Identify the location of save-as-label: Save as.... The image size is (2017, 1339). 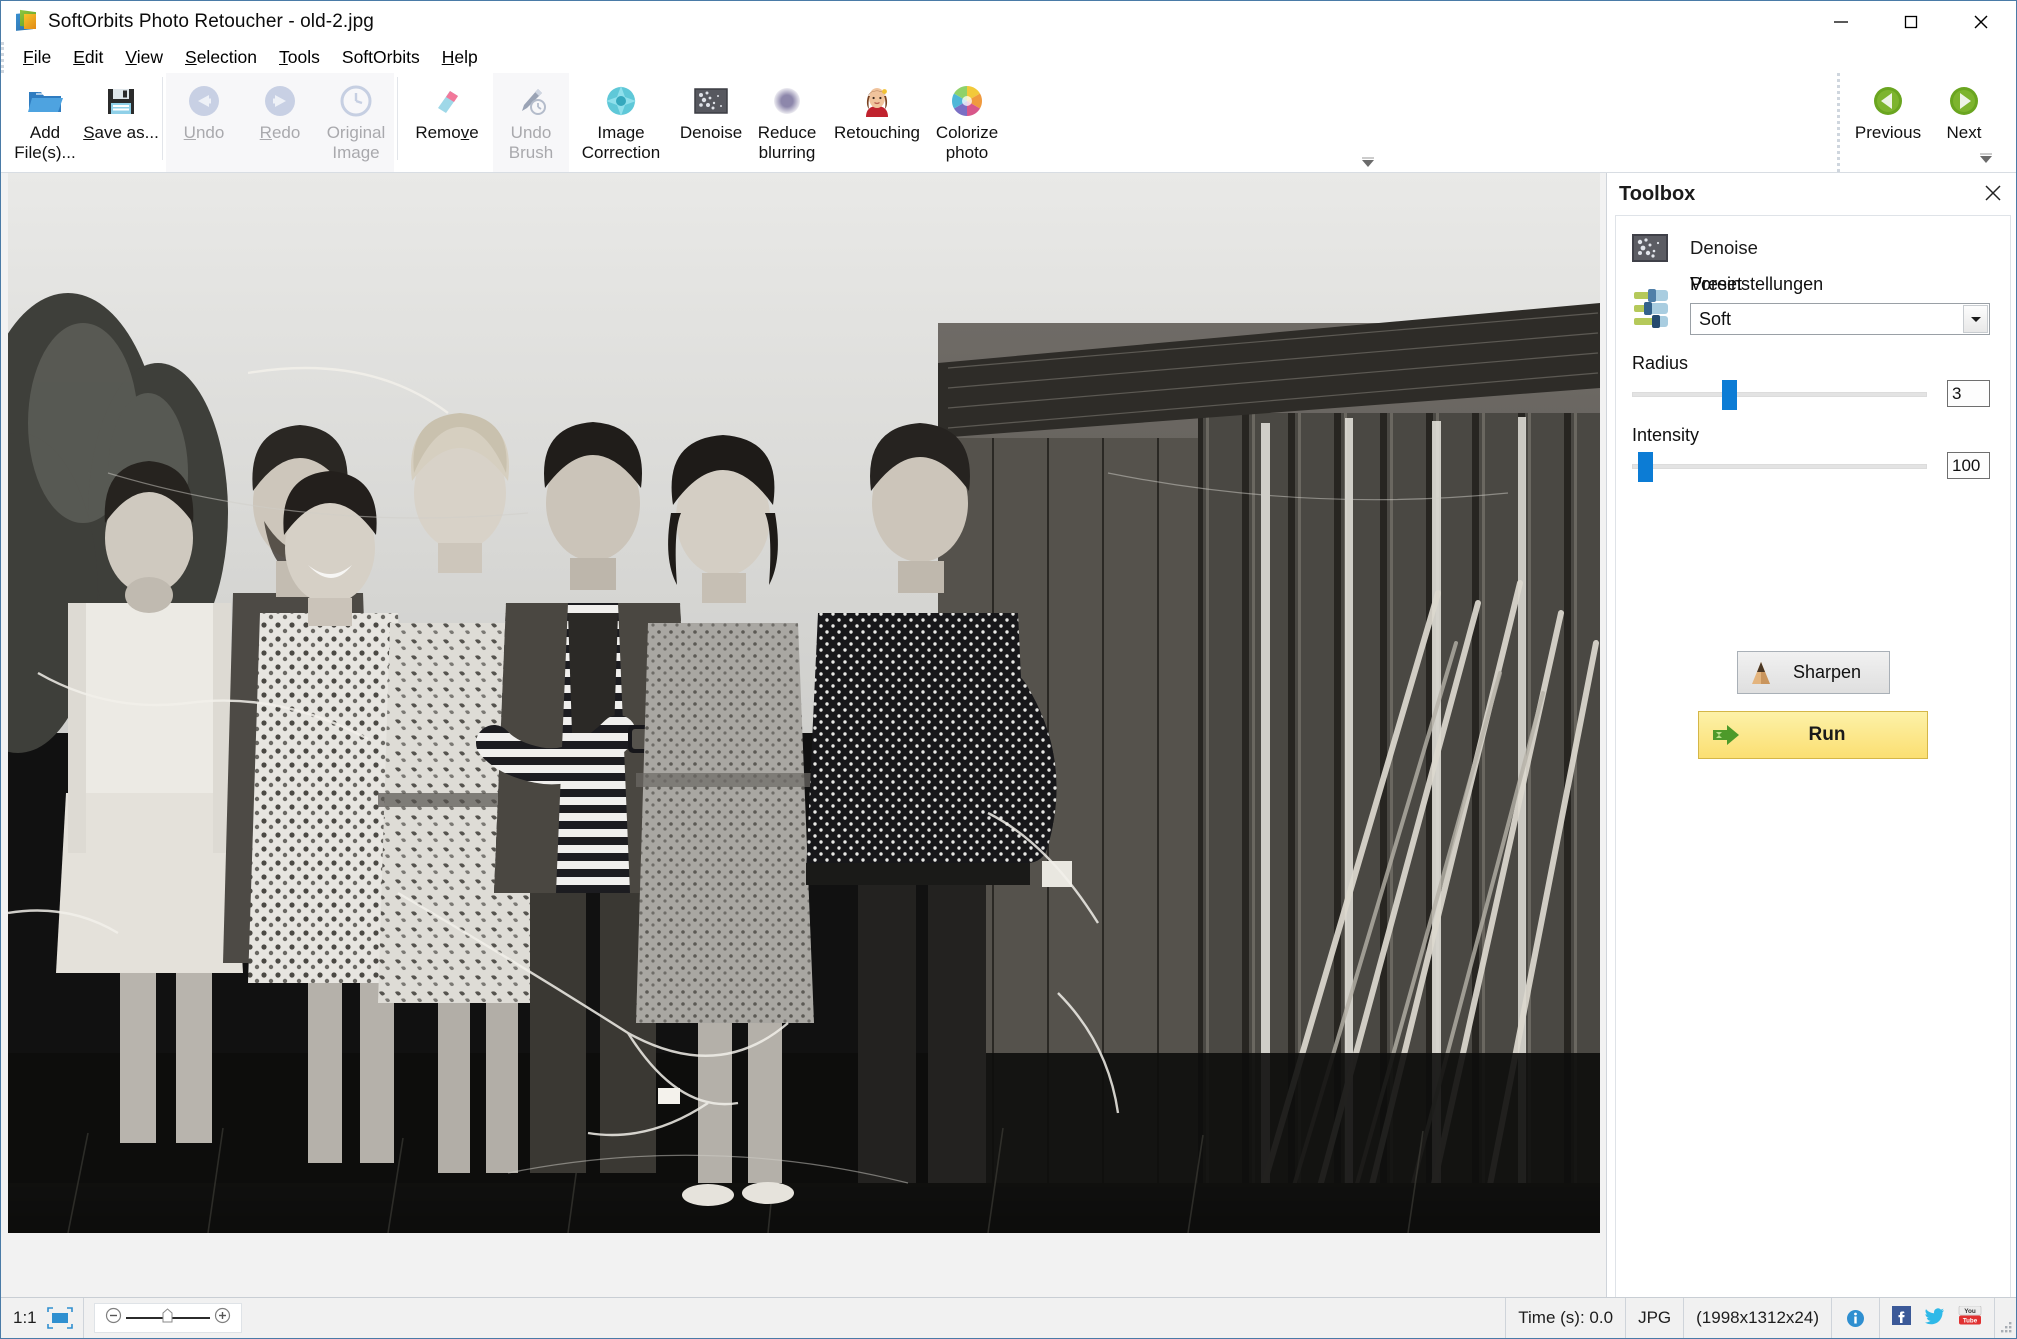
(121, 132).